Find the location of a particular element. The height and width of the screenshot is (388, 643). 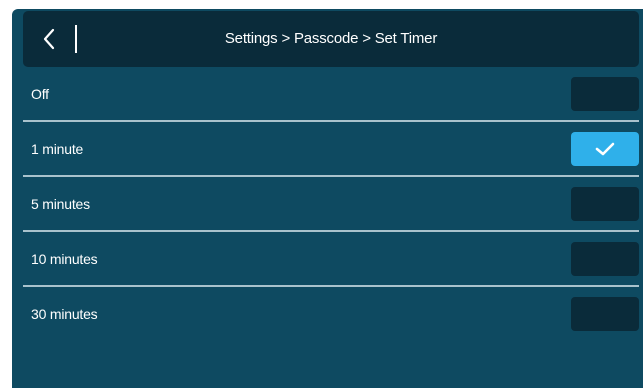

page-title: Settings > Passcode > Set Timer is located at coordinates (331, 38).